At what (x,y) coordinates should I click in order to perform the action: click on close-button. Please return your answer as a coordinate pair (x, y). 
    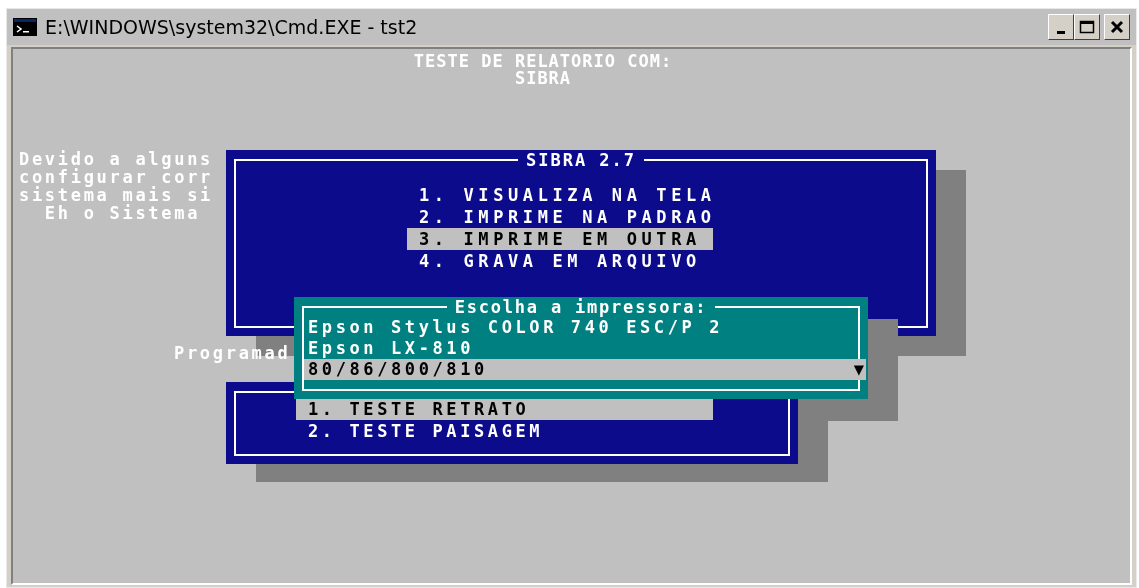
    Looking at the image, I should click on (1117, 27).